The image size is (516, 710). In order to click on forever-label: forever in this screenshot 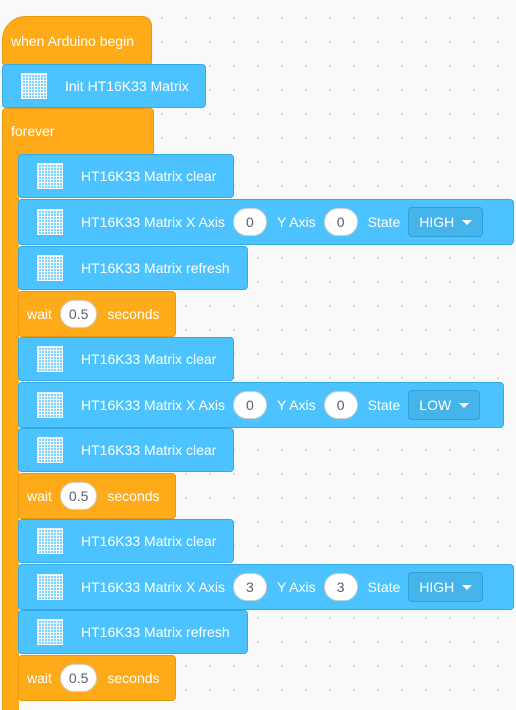, I will do `click(33, 131)`.